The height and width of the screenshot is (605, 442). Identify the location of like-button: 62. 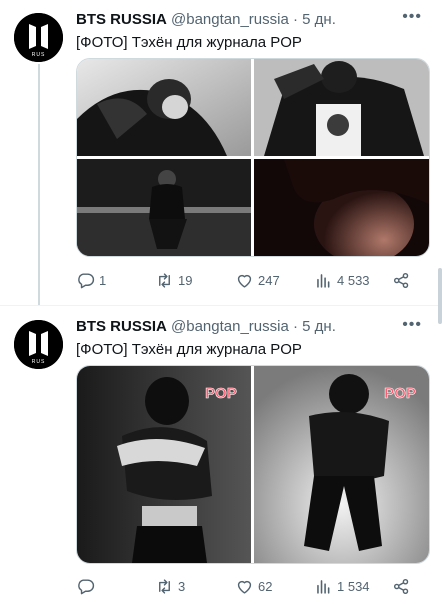
(253, 586).